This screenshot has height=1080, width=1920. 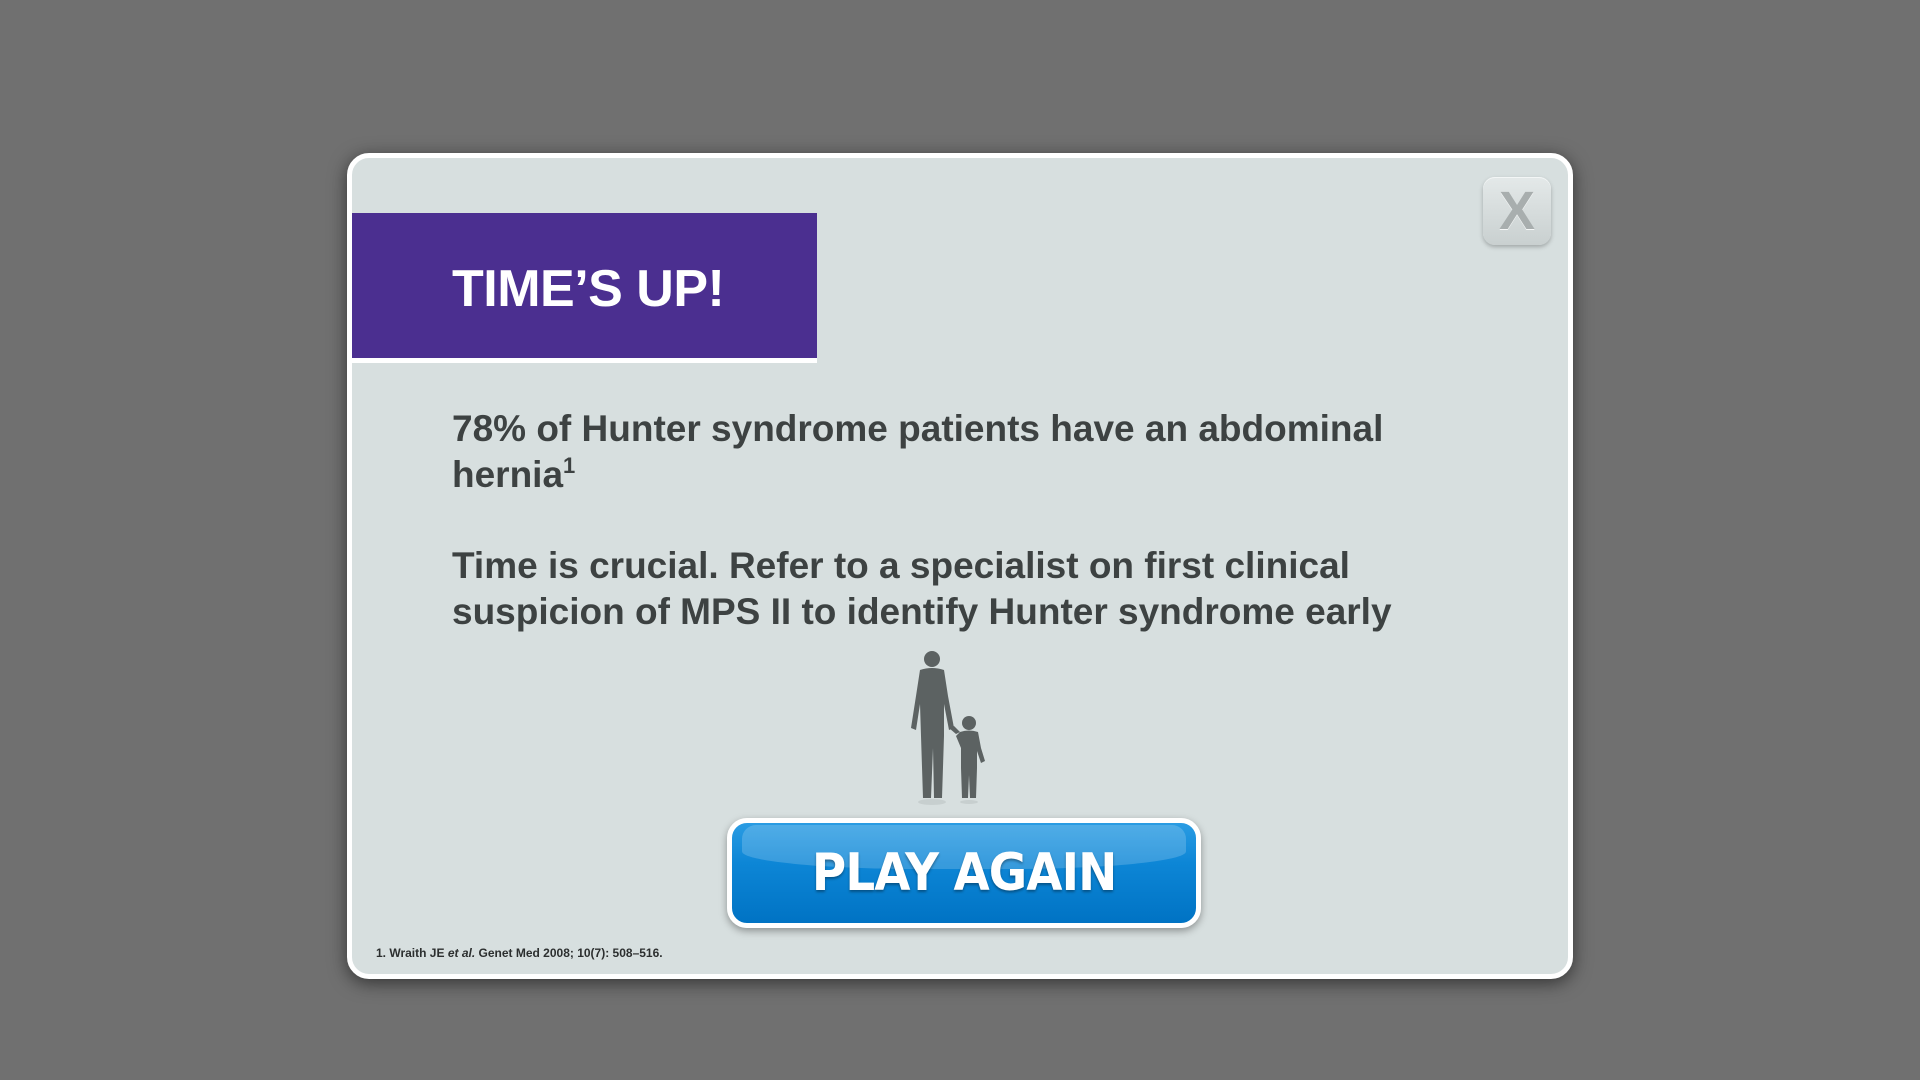 I want to click on play-again-label: PLAY AGAIN, so click(x=964, y=873).